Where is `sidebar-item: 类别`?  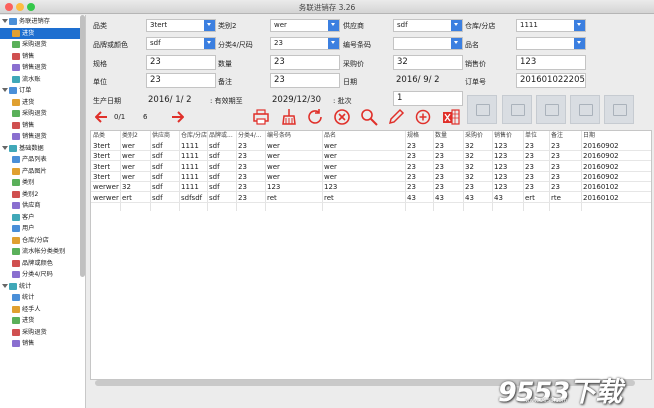 sidebar-item: 类别 is located at coordinates (40, 182).